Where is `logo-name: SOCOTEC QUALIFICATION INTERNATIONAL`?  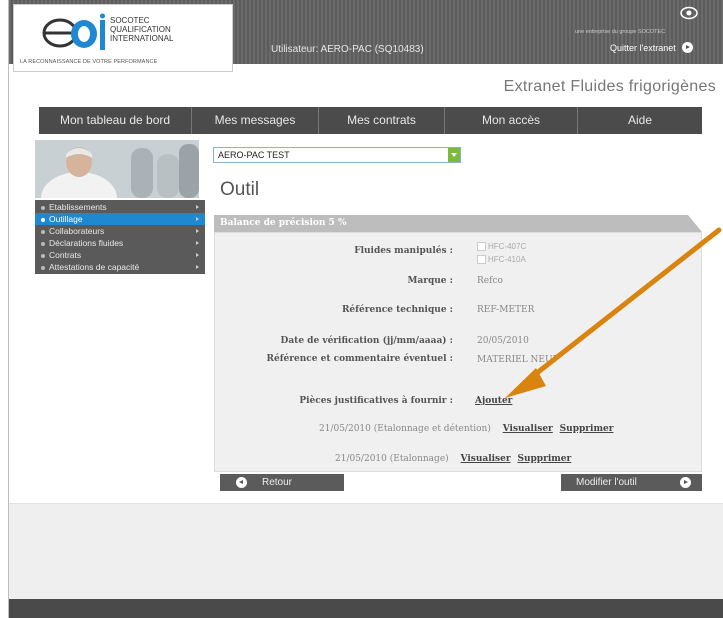
logo-name: SOCOTEC QUALIFICATION INTERNATIONAL is located at coordinates (142, 29).